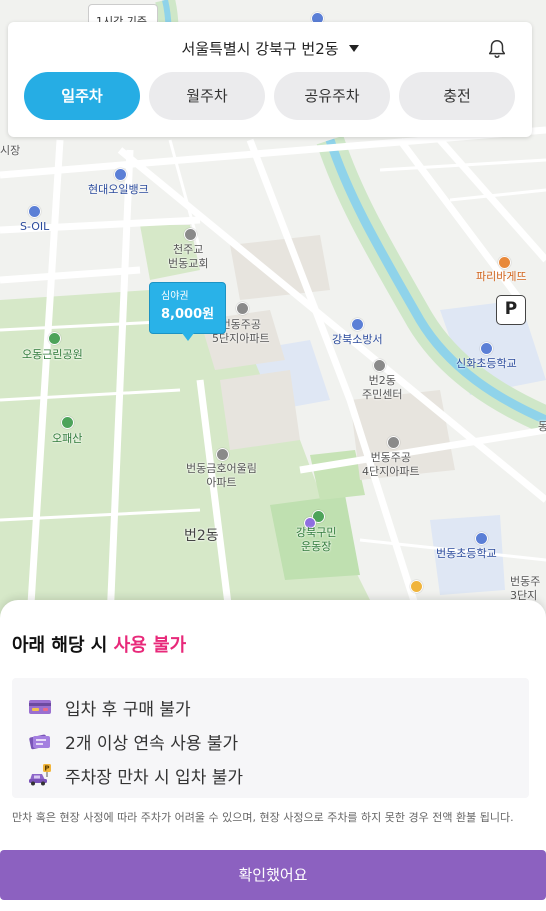 The image size is (546, 911). Describe the element at coordinates (316, 539) in the screenshot. I see `map-label-stadium: 강북구민 운동장` at that location.